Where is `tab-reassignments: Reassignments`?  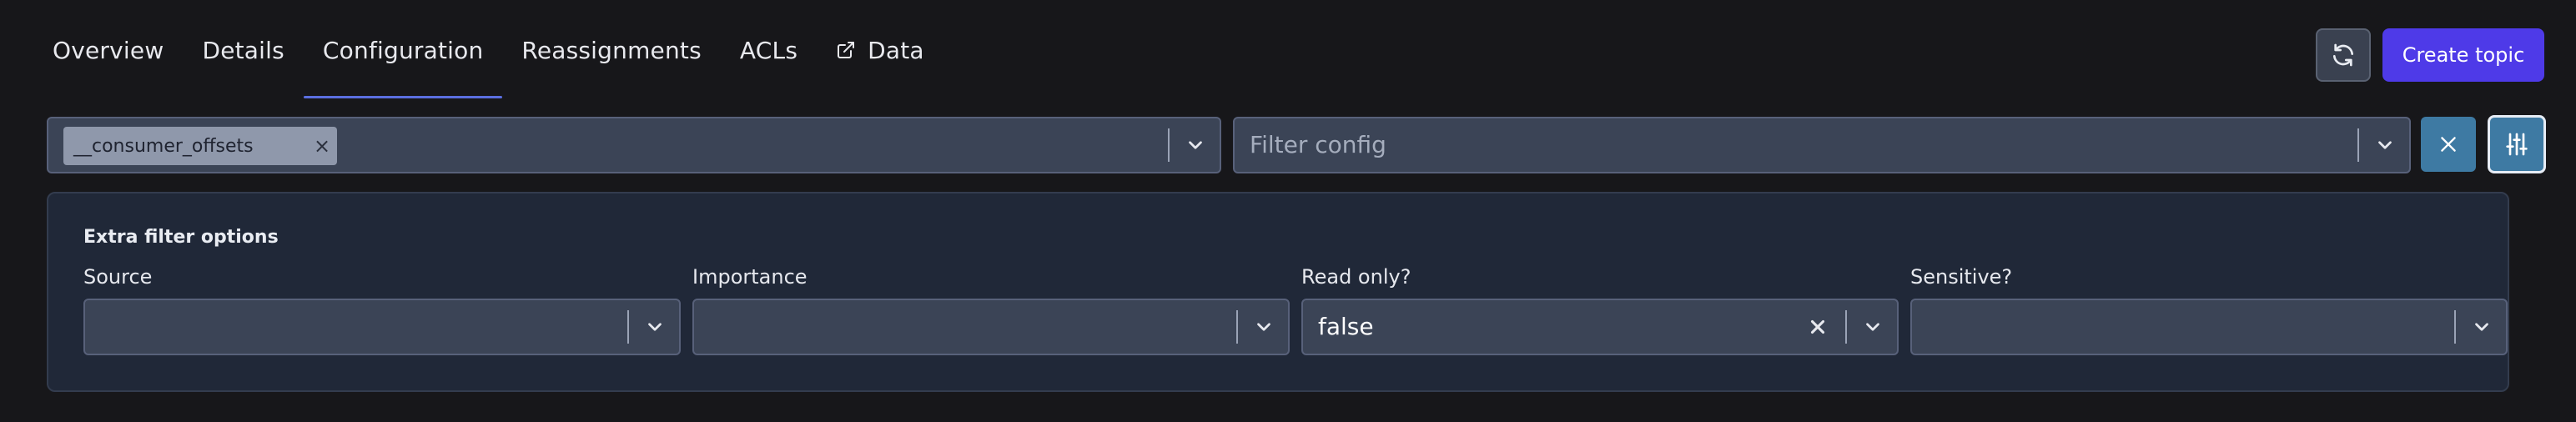 tab-reassignments: Reassignments is located at coordinates (611, 50).